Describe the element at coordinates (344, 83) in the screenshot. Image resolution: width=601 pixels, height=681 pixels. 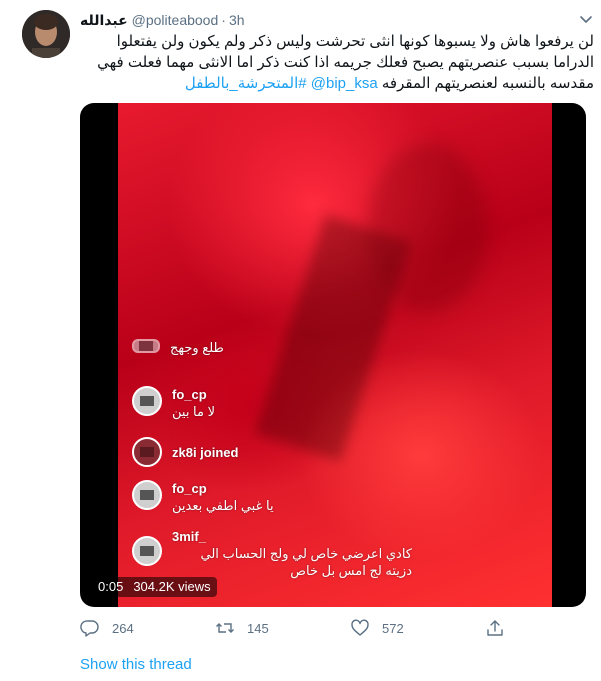
I see `mention-link: @bip_ksa` at that location.